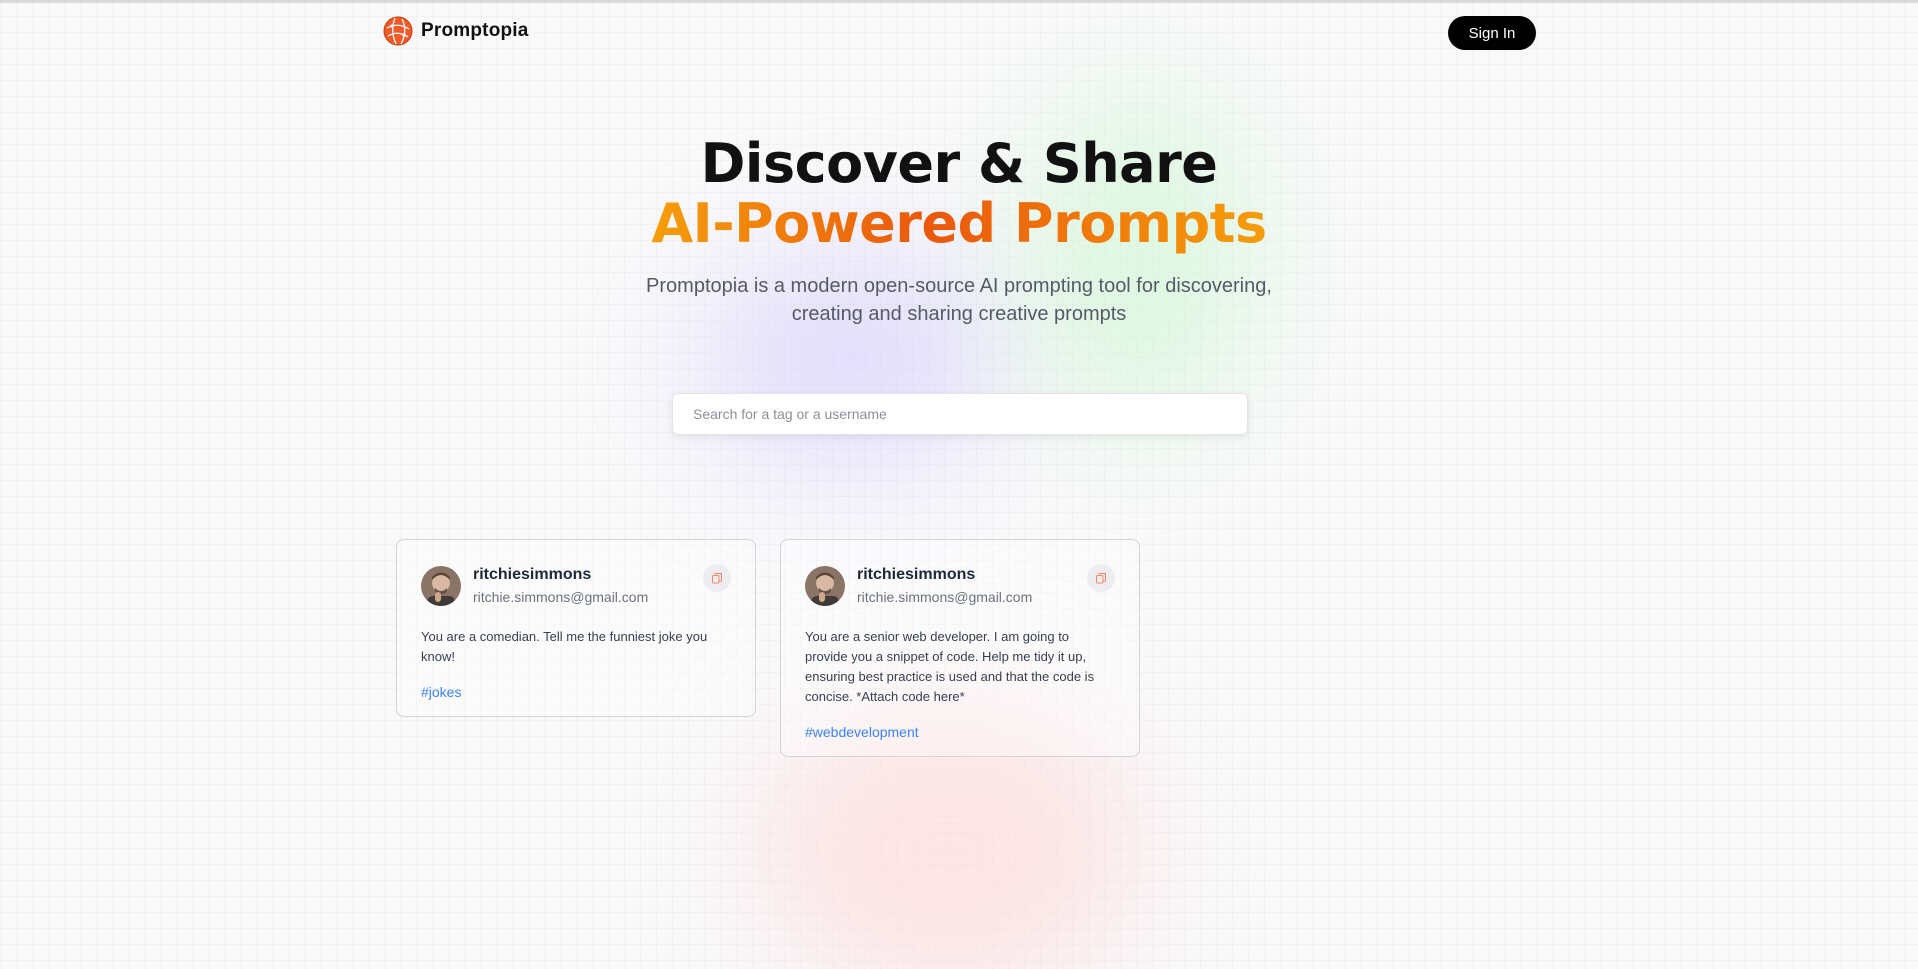  Describe the element at coordinates (959, 33) in the screenshot. I see `navbar: Promptopia Sign In` at that location.